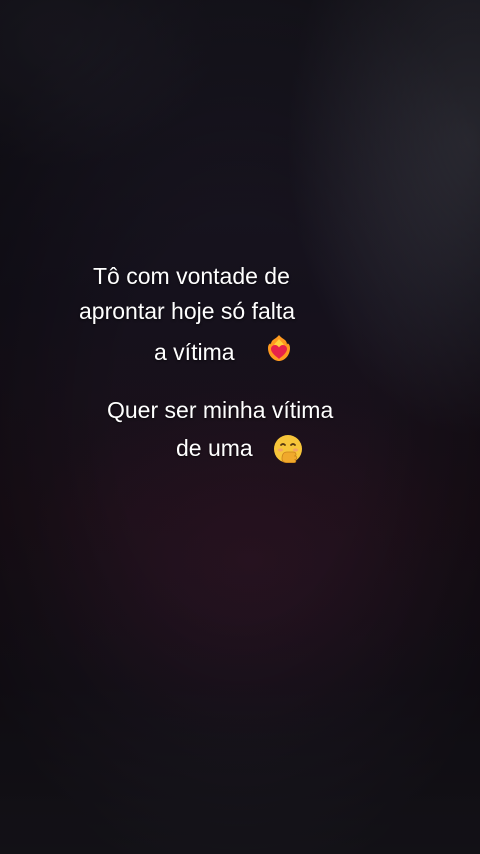 The height and width of the screenshot is (854, 480). What do you see at coordinates (194, 352) in the screenshot?
I see `caption-1-line-3: a vítima` at bounding box center [194, 352].